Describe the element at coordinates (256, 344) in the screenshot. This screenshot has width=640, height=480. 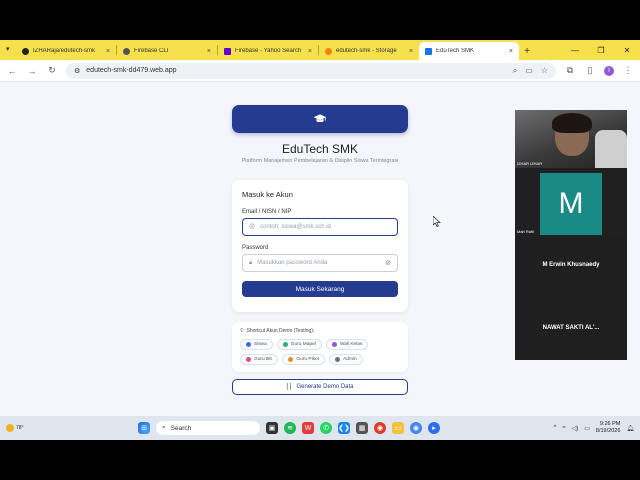
I see `shortcut-chip-siswa: Siswa` at that location.